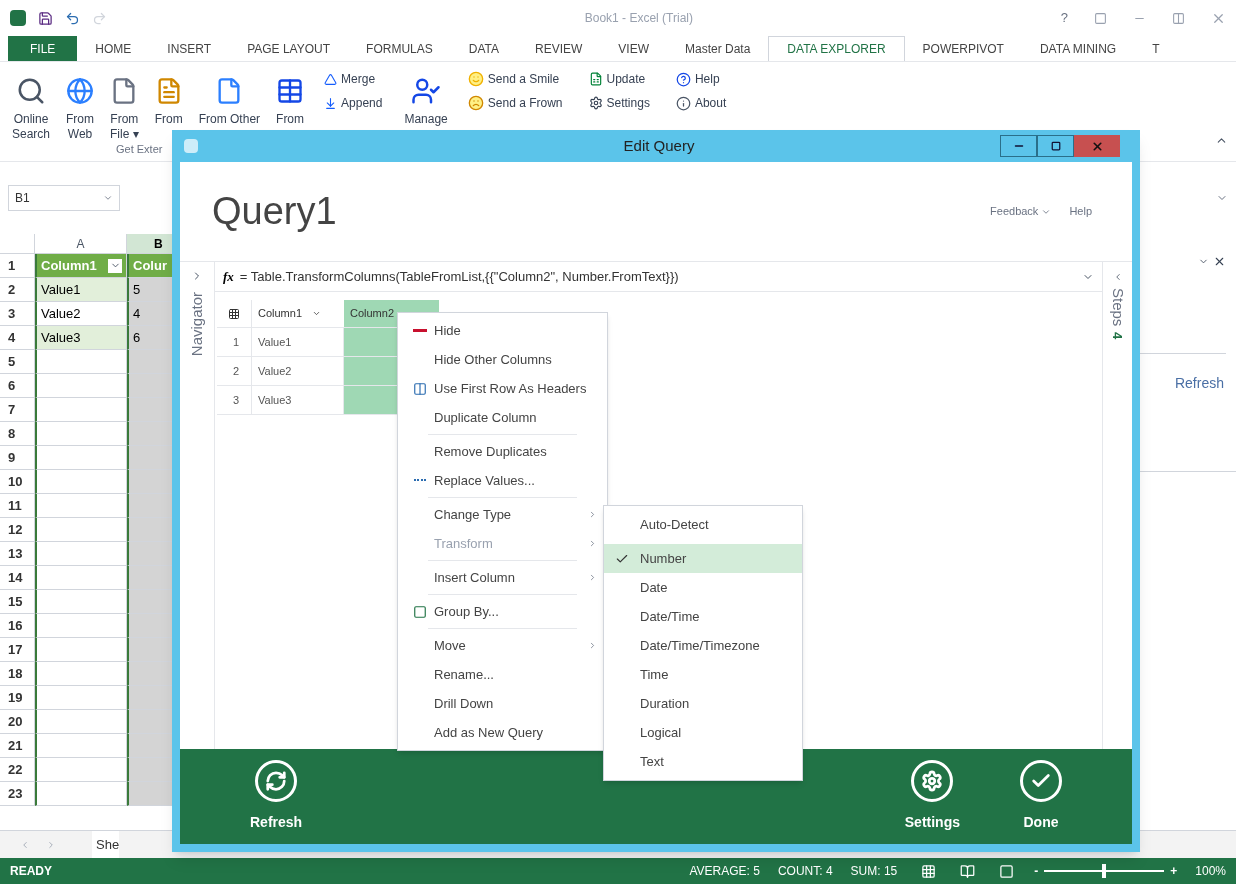  What do you see at coordinates (968, 871) in the screenshot?
I see `page-layout-icon` at bounding box center [968, 871].